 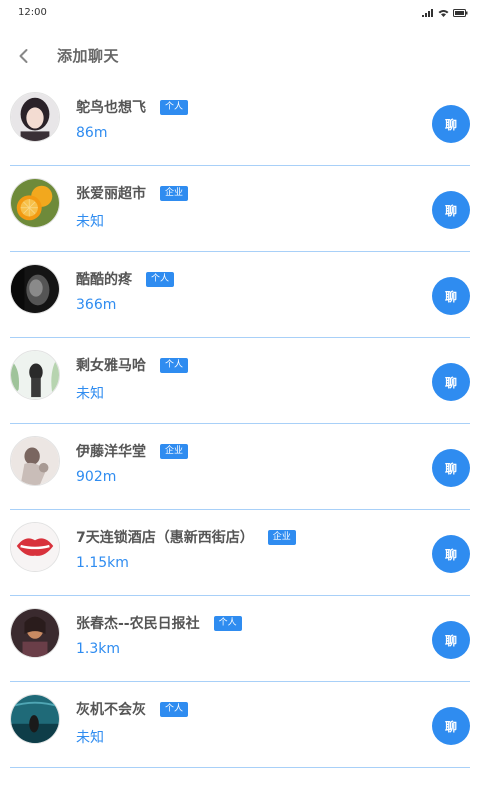 I want to click on contact-name: 张春杰--农民日报社, so click(x=138, y=624).